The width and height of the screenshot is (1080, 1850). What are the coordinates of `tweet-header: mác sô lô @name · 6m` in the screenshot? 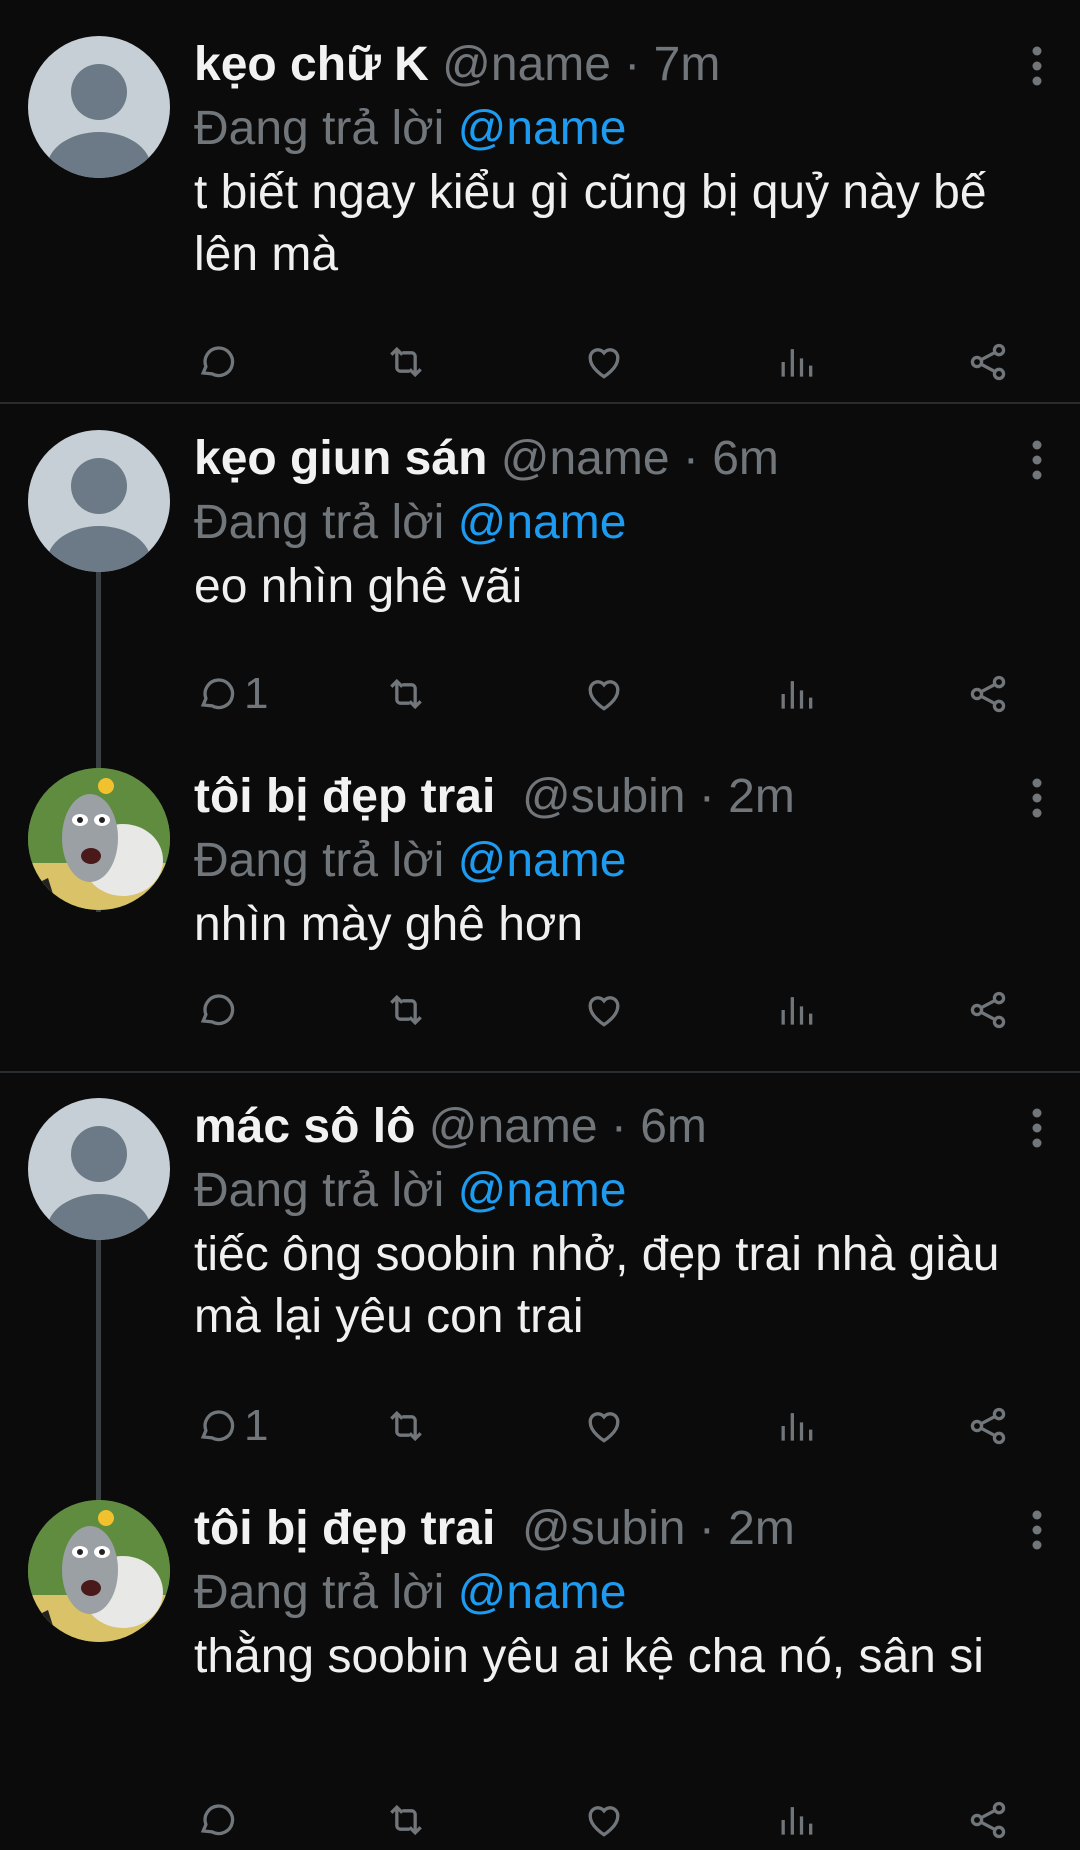 It's located at (450, 1127).